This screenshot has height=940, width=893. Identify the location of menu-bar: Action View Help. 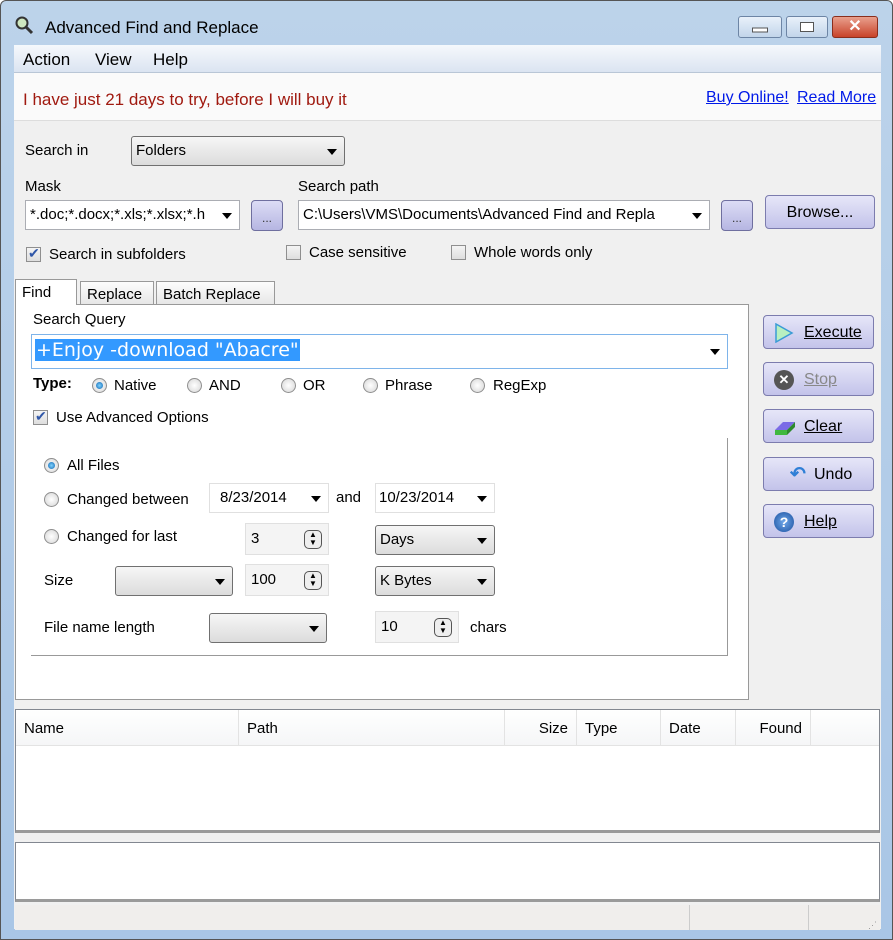
(447, 59).